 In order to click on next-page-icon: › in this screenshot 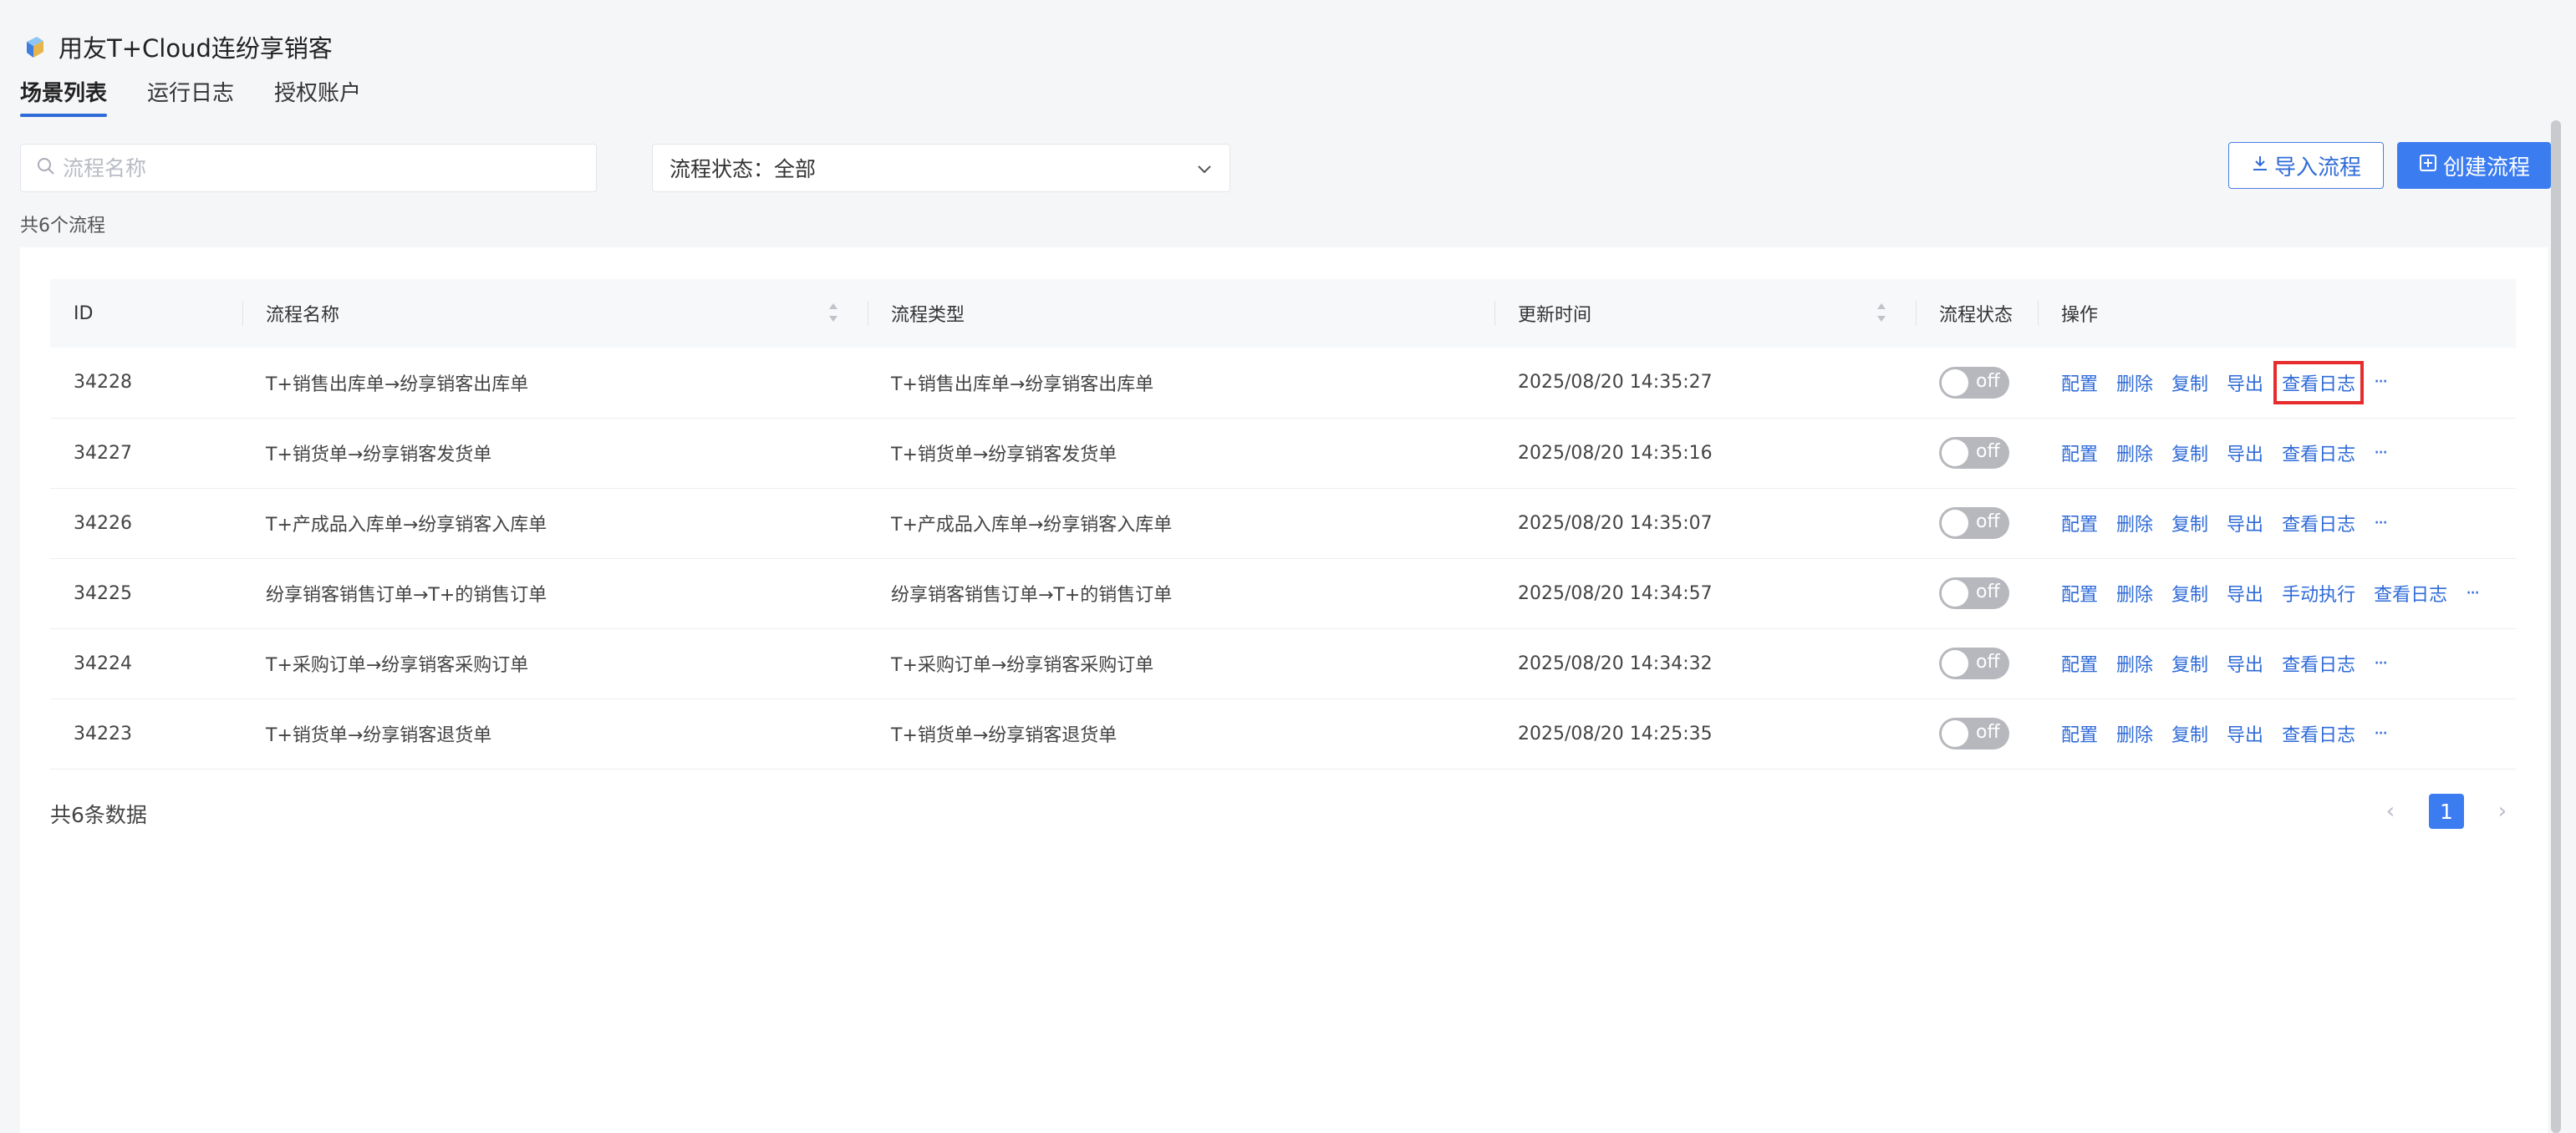, I will do `click(2502, 811)`.